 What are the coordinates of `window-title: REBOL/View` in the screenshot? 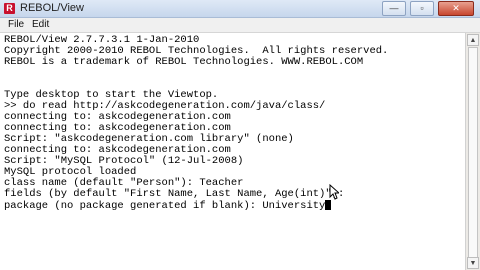 It's located at (52, 8).